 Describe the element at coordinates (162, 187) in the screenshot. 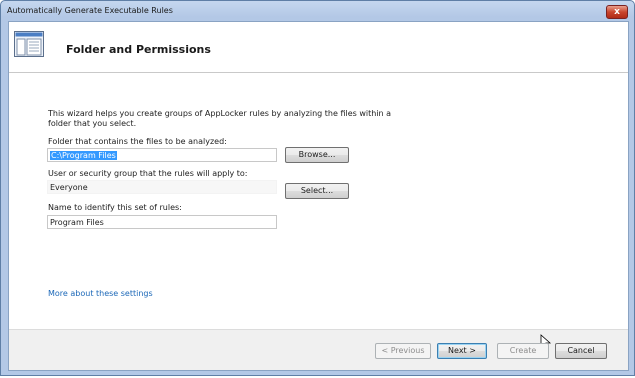

I see `group-field: Everyone` at that location.